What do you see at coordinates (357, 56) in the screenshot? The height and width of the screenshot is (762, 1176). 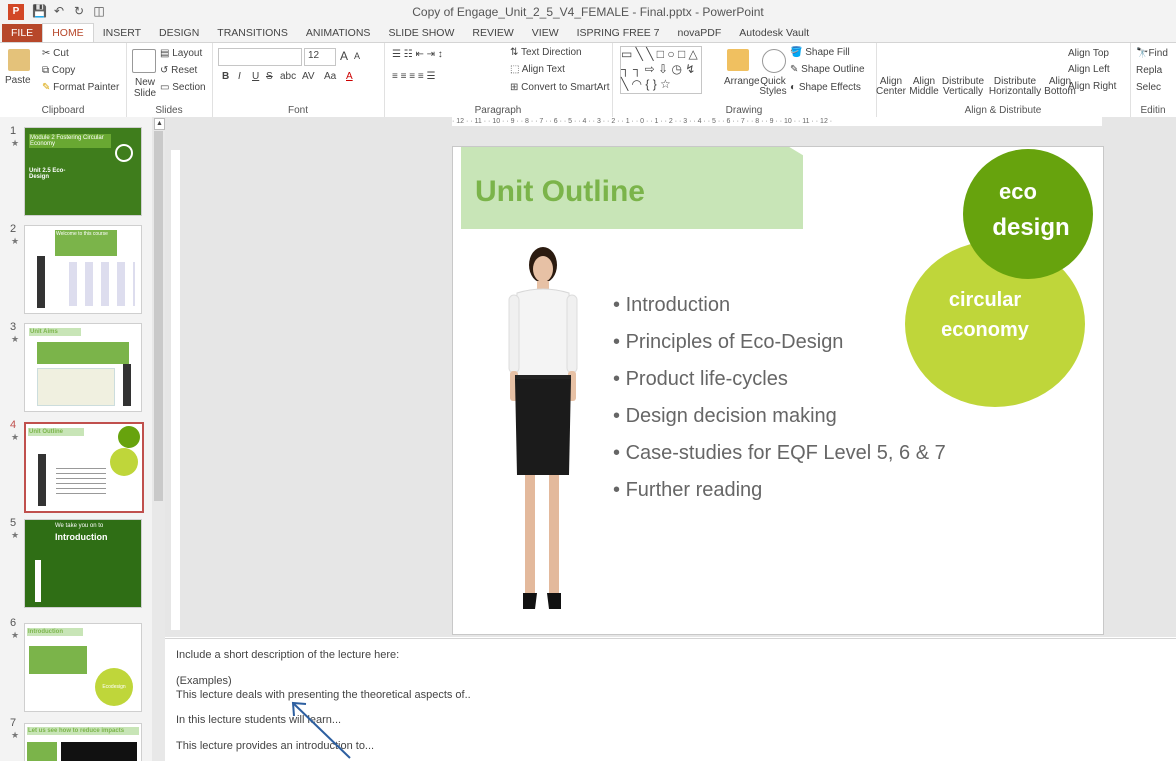 I see `shrink-font-button: A` at bounding box center [357, 56].